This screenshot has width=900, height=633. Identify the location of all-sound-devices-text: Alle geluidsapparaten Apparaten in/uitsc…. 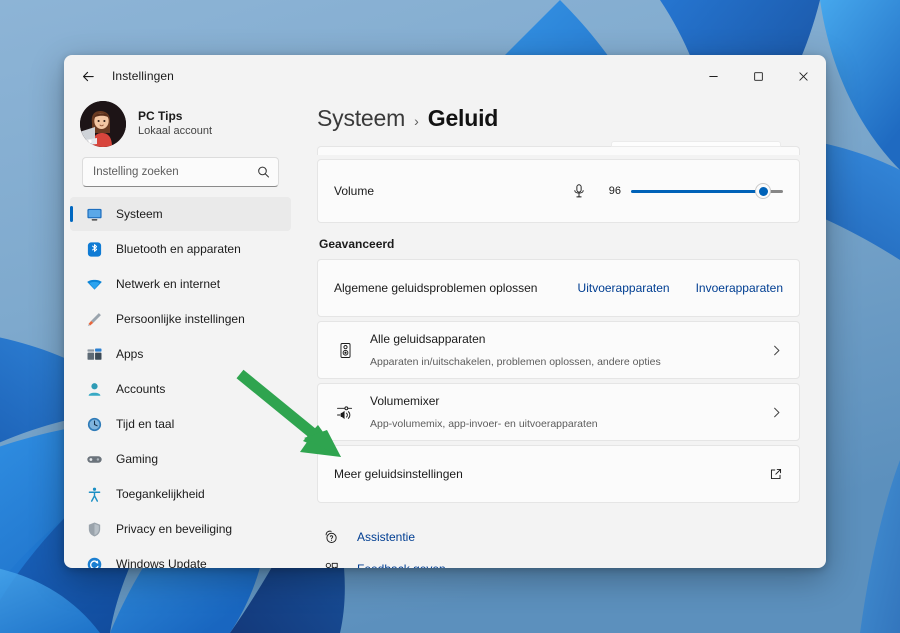
(515, 349).